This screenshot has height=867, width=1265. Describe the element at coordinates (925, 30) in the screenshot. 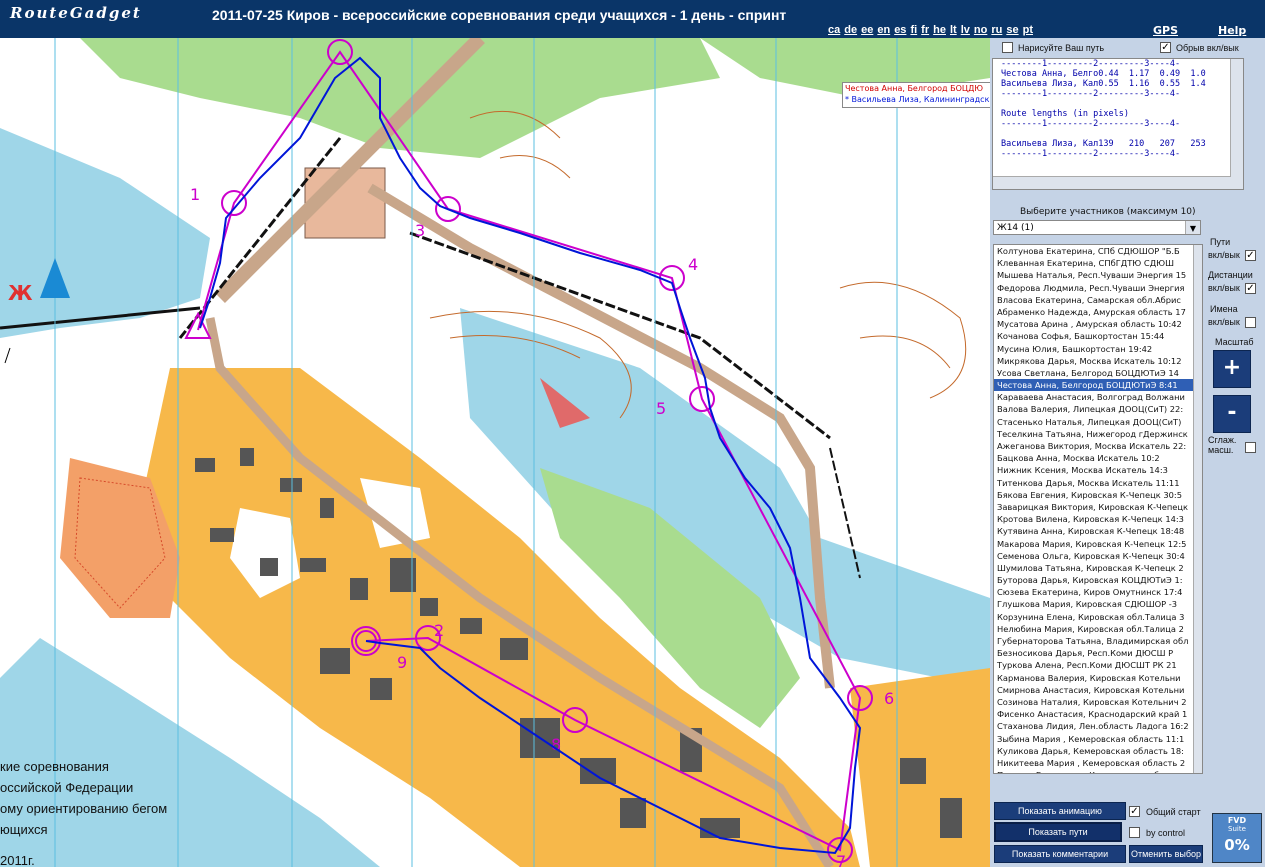

I see `language-link-fr: fr` at that location.